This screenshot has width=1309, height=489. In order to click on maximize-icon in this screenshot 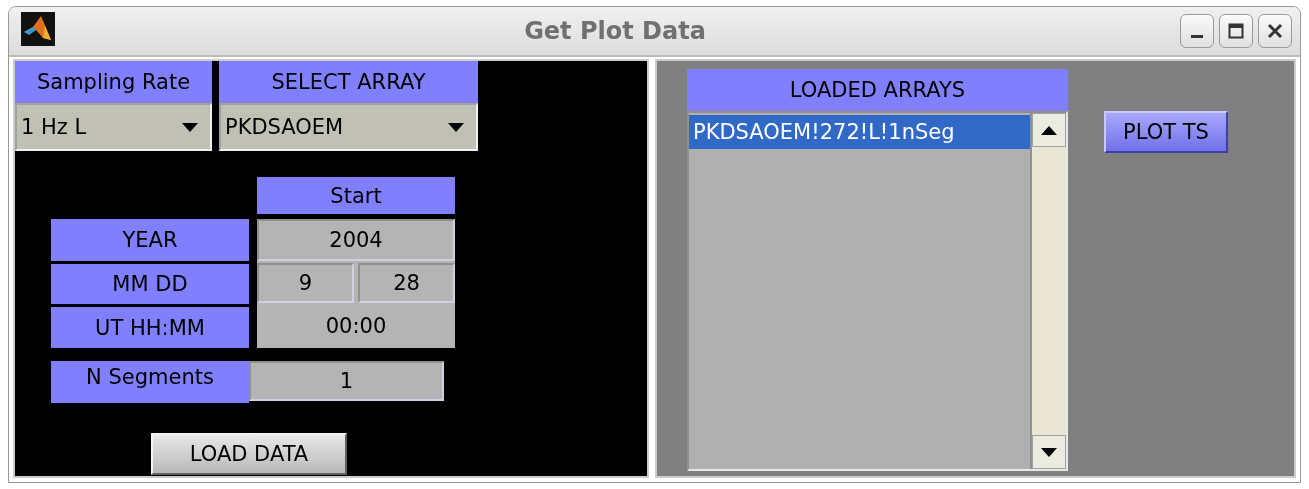, I will do `click(1236, 31)`.